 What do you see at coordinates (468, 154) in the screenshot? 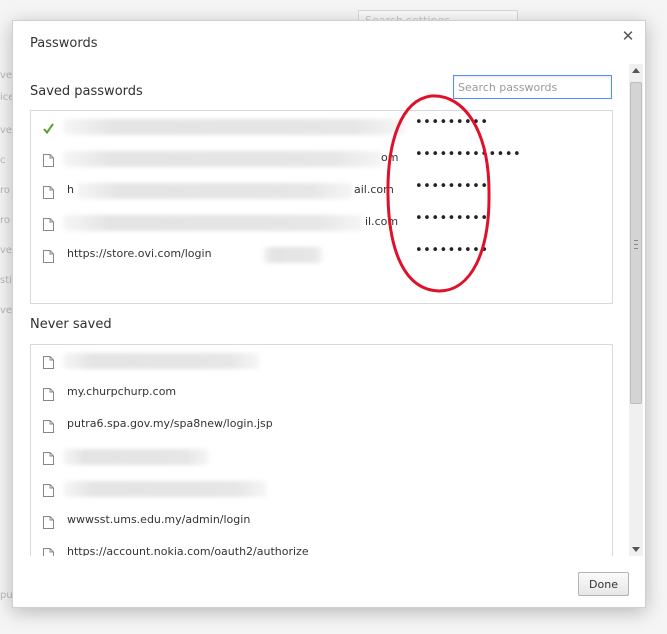
I see `password-mask: •••••••••••••` at bounding box center [468, 154].